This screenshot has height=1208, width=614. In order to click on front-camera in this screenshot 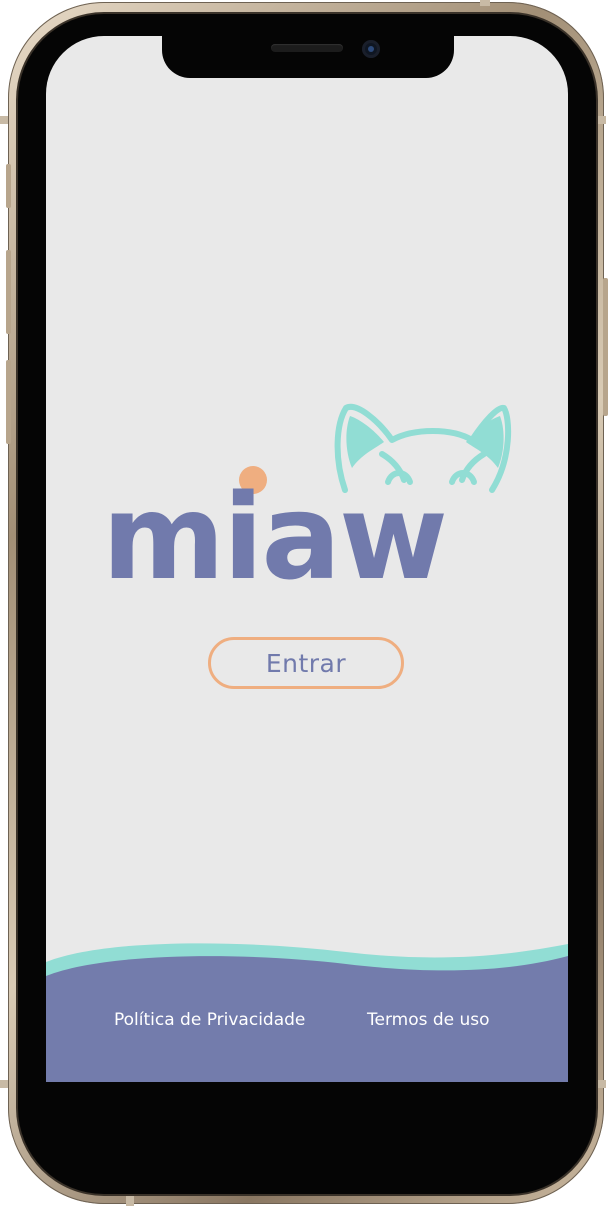, I will do `click(371, 49)`.